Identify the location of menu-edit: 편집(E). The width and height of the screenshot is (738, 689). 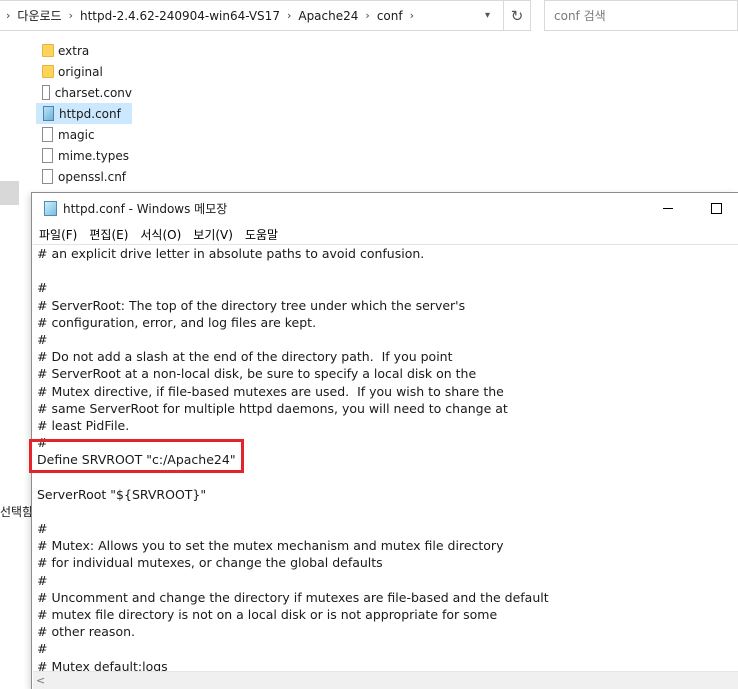
(108, 234).